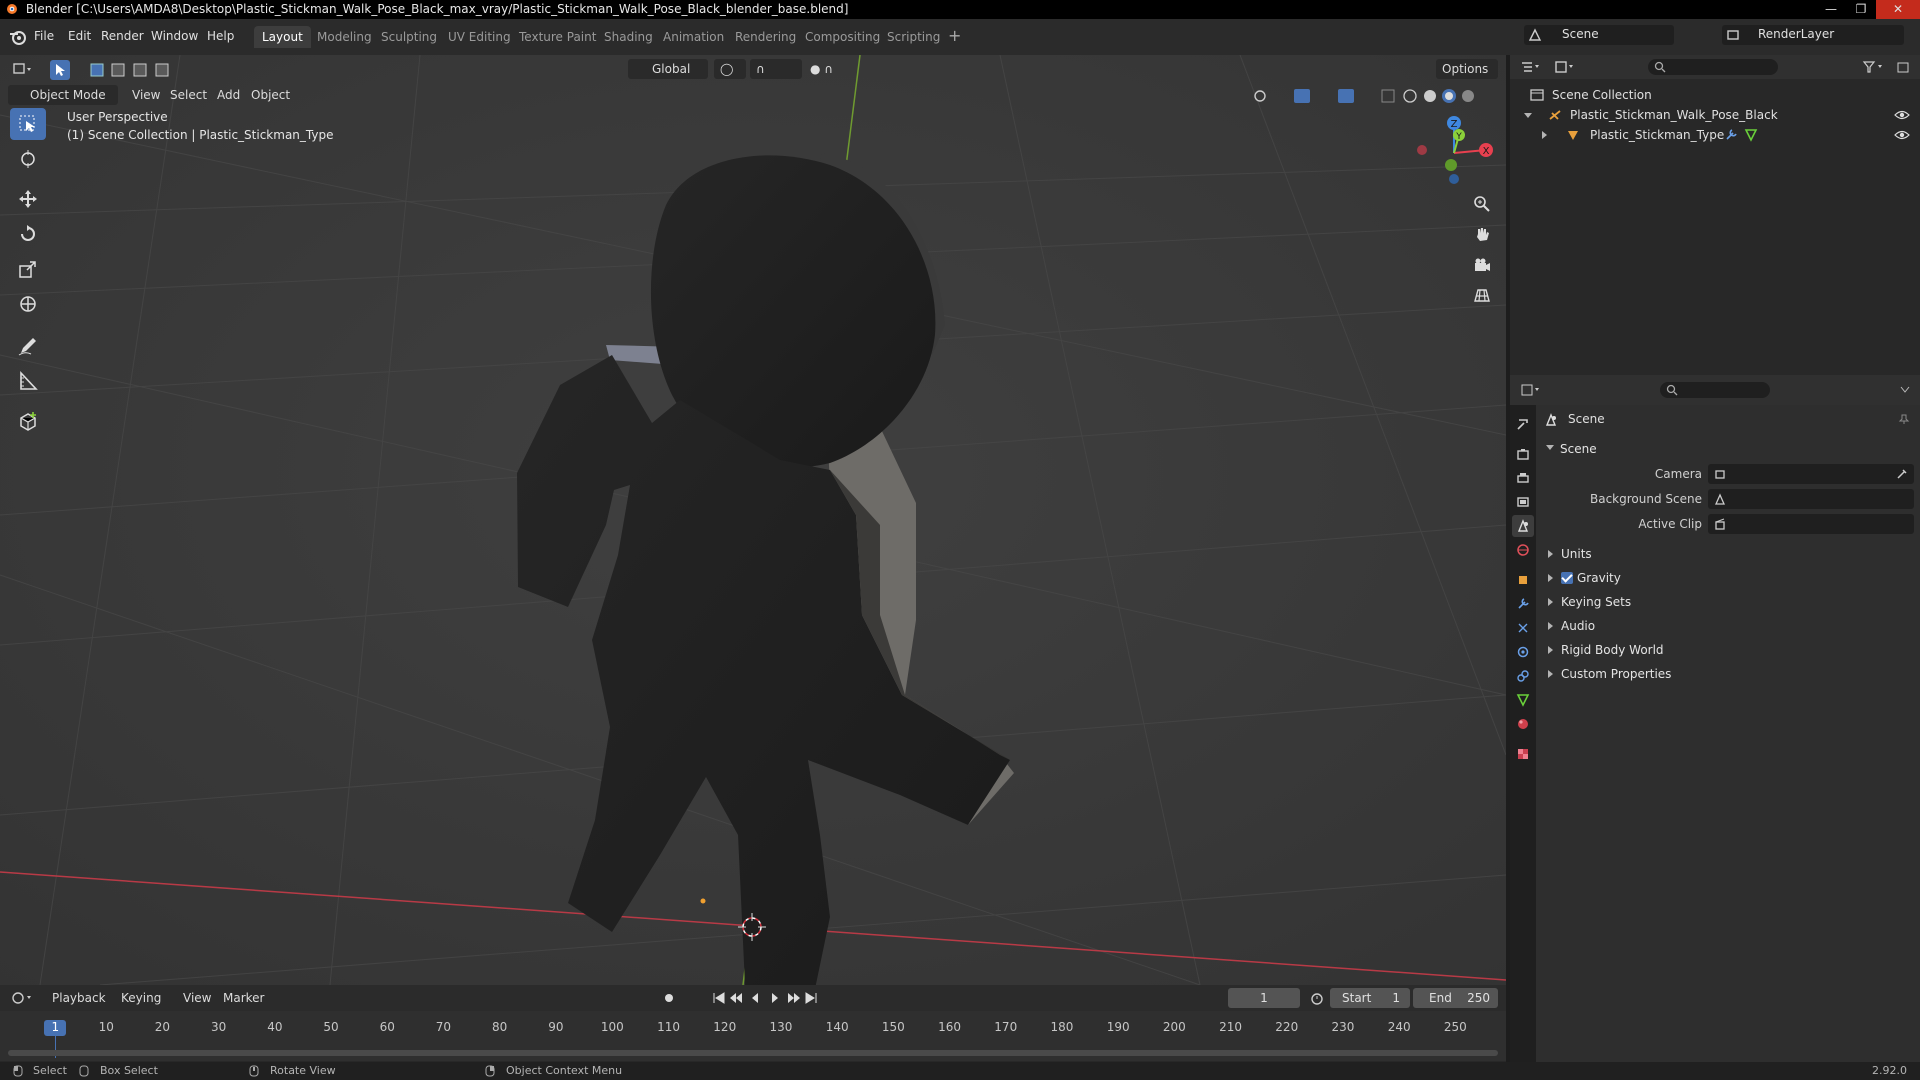 The height and width of the screenshot is (1080, 1920). I want to click on rotate-tool, so click(28, 234).